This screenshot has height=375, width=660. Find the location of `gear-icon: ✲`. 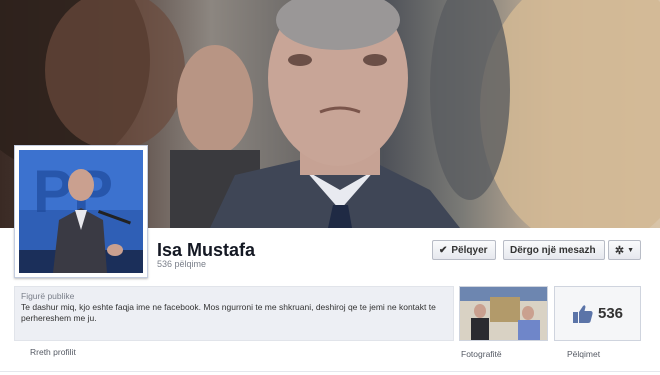

gear-icon: ✲ is located at coordinates (619, 250).